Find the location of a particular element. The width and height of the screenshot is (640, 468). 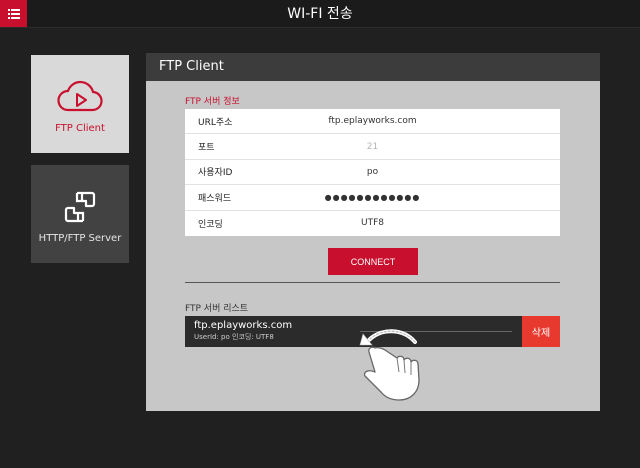

sidebar-item-ftp-client: FTP Client is located at coordinates (80, 104).